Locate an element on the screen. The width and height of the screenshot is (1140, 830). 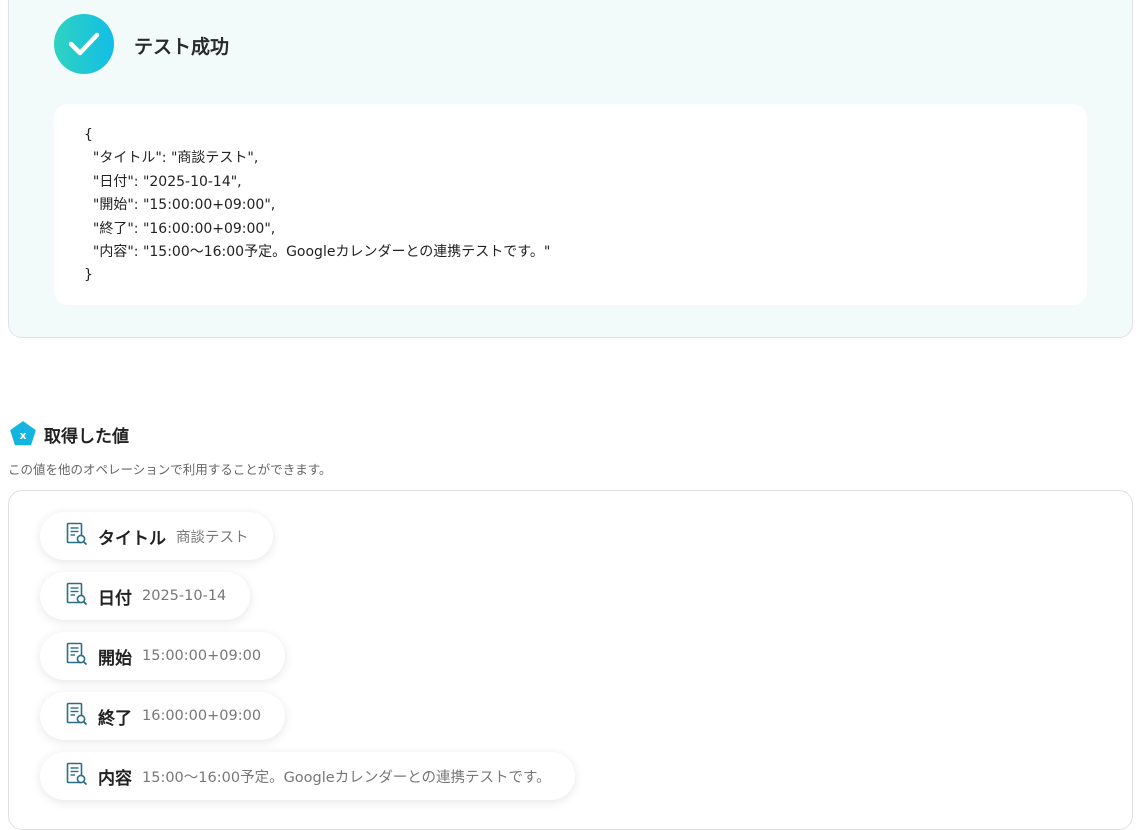
svg-text: x is located at coordinates (22, 435).